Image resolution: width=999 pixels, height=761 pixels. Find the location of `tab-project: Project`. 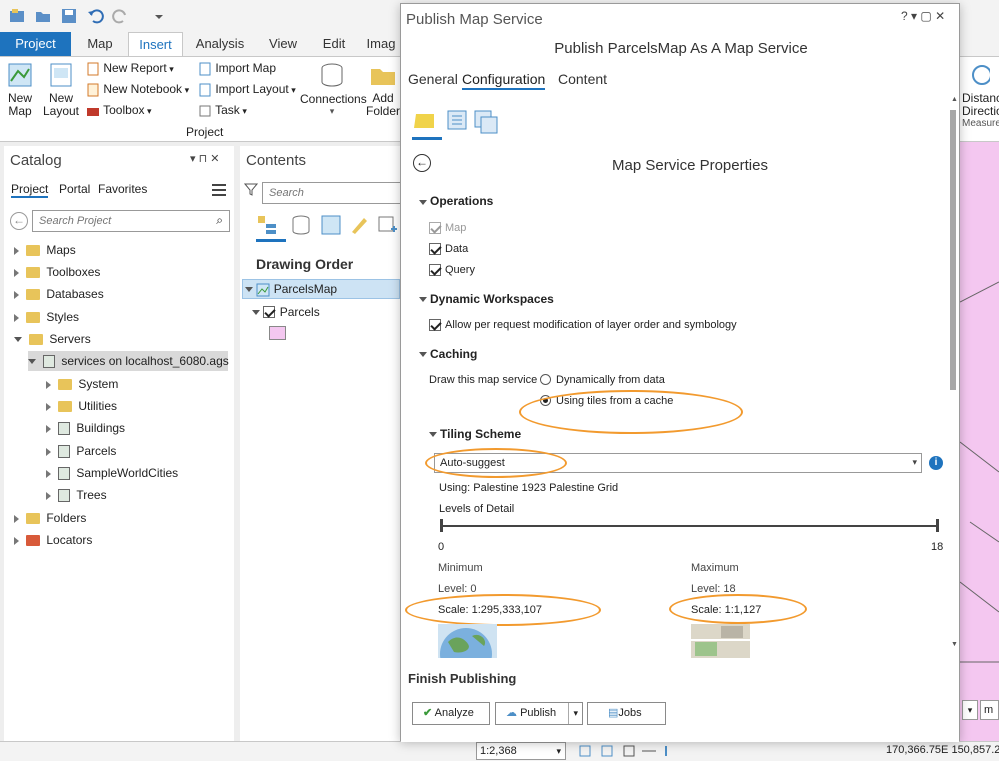

tab-project: Project is located at coordinates (35, 44).